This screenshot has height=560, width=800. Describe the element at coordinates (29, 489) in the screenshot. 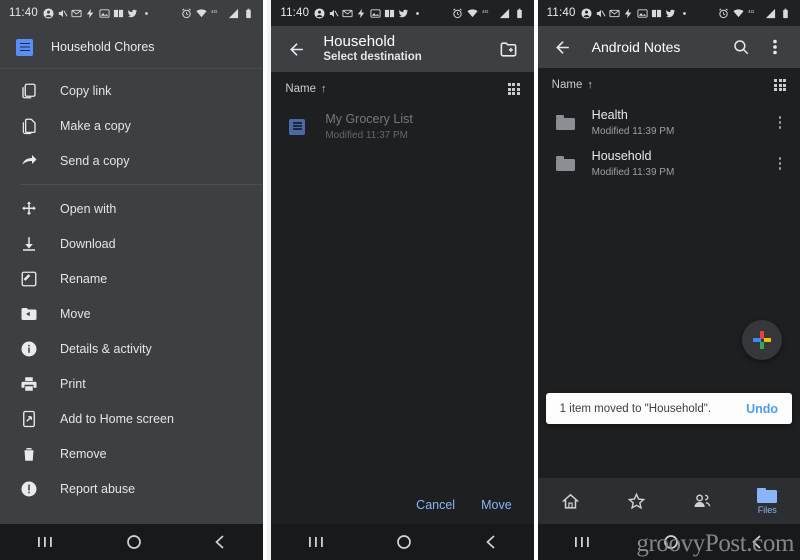

I see `report-abuse-icon` at that location.